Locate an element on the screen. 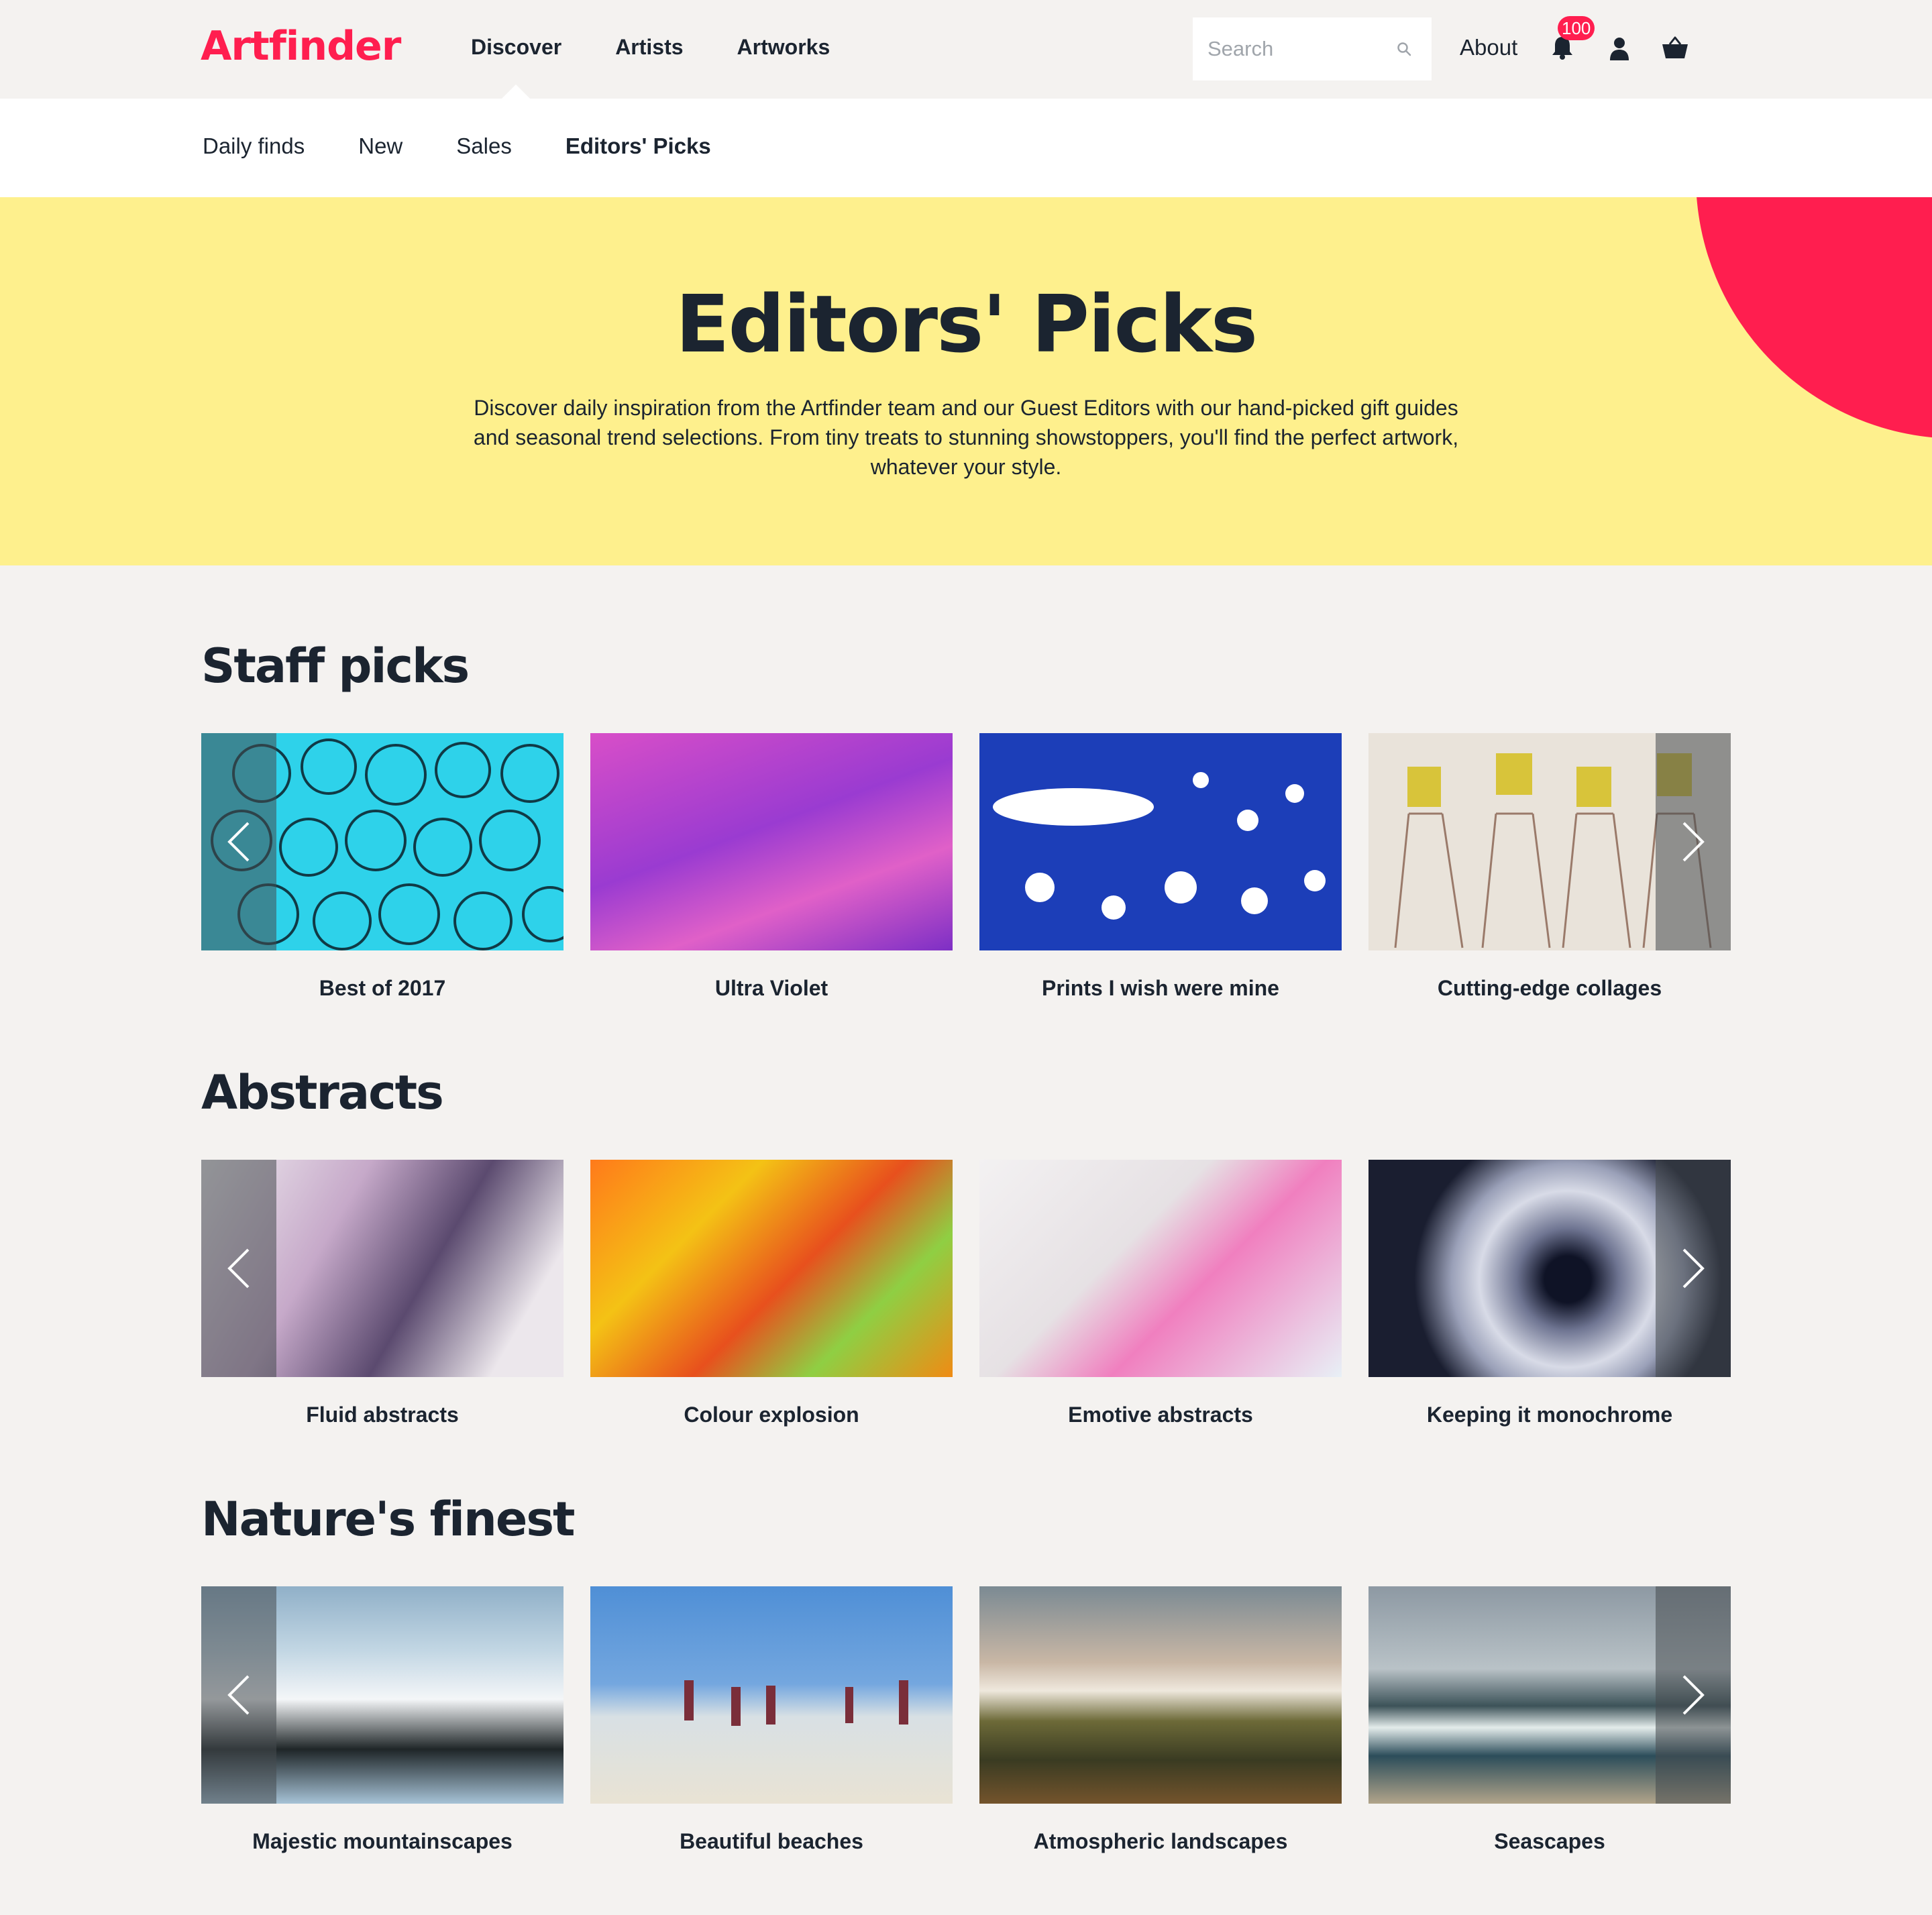  card-title: Cutting-edge collages is located at coordinates (1549, 989).